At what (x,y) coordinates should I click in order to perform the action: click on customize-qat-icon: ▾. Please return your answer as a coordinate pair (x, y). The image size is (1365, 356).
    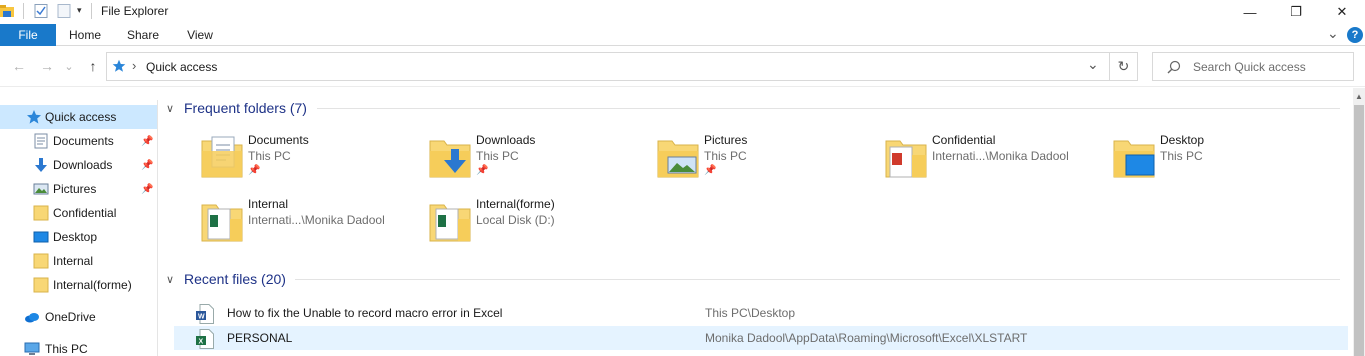
    Looking at the image, I should click on (79, 10).